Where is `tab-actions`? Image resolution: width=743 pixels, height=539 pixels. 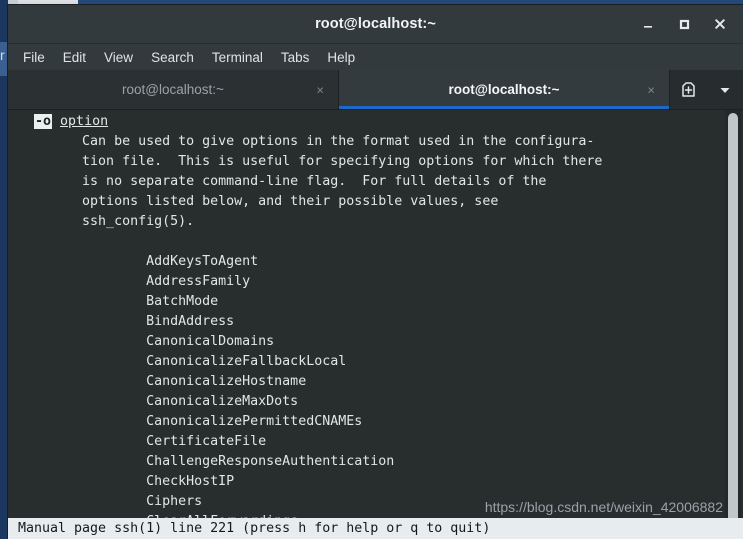
tab-actions is located at coordinates (706, 89).